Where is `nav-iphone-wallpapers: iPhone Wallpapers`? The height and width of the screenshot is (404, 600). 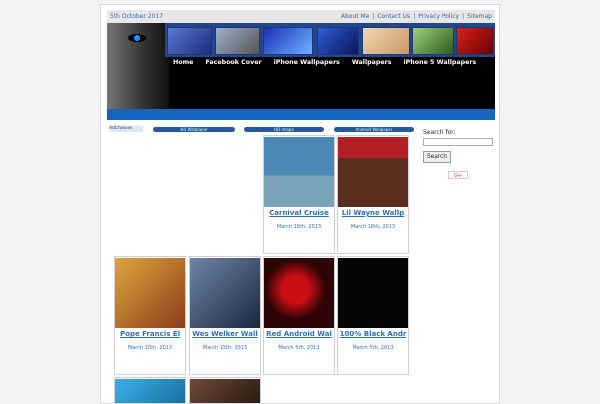 nav-iphone-wallpapers: iPhone Wallpapers is located at coordinates (307, 62).